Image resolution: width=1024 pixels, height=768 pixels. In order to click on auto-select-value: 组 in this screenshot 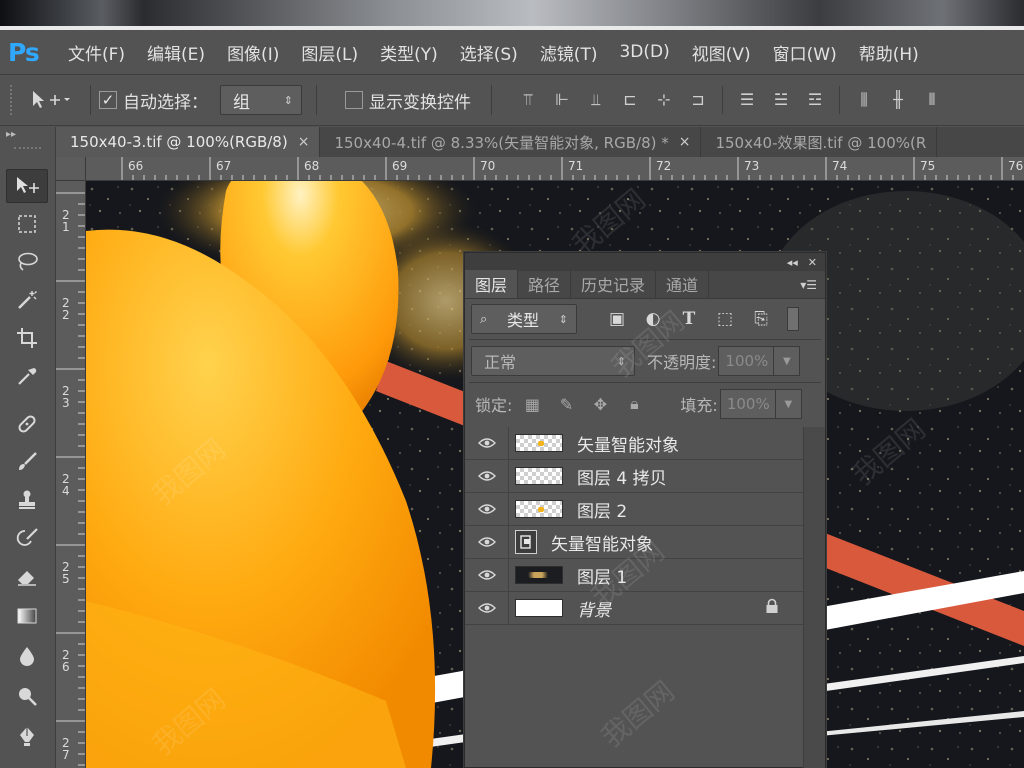, I will do `click(241, 102)`.